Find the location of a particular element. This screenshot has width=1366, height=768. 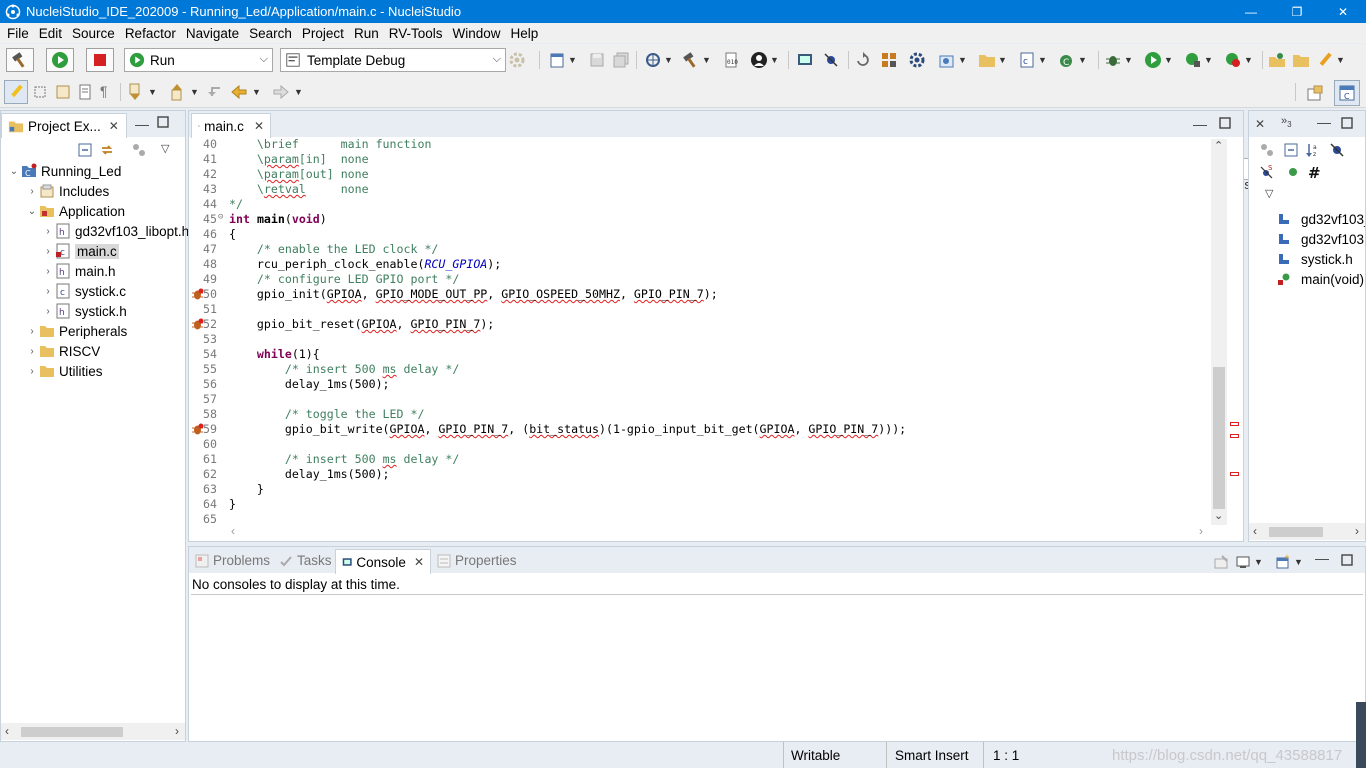

launch-stop-button is located at coordinates (100, 60).